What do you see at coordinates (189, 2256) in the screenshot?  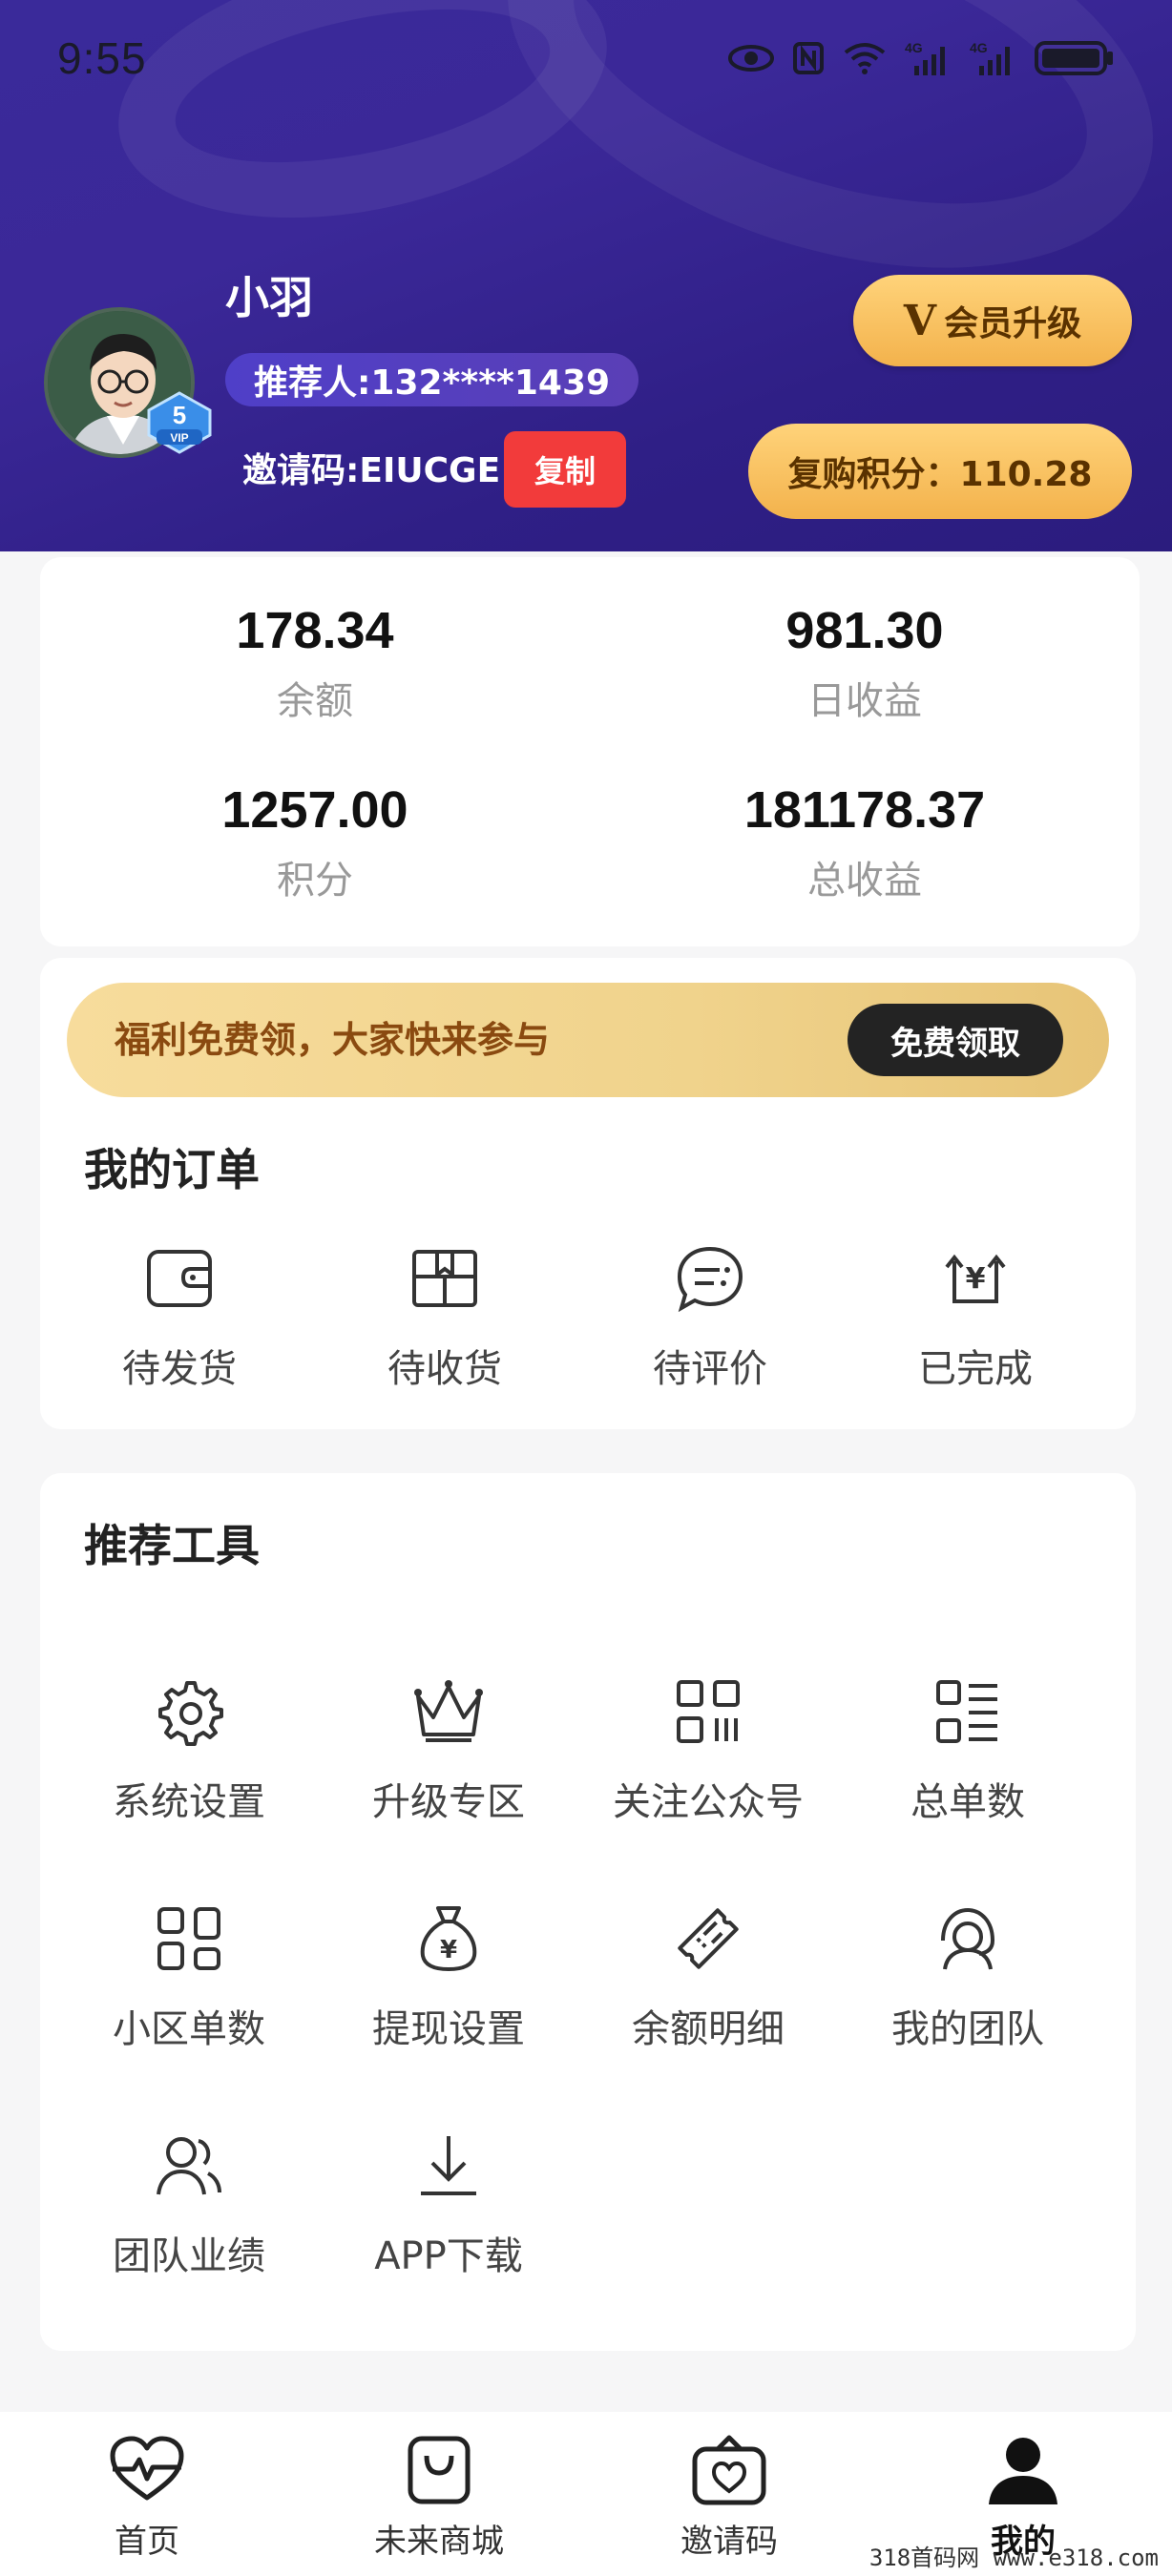 I see `tool-label: 团队业绩` at bounding box center [189, 2256].